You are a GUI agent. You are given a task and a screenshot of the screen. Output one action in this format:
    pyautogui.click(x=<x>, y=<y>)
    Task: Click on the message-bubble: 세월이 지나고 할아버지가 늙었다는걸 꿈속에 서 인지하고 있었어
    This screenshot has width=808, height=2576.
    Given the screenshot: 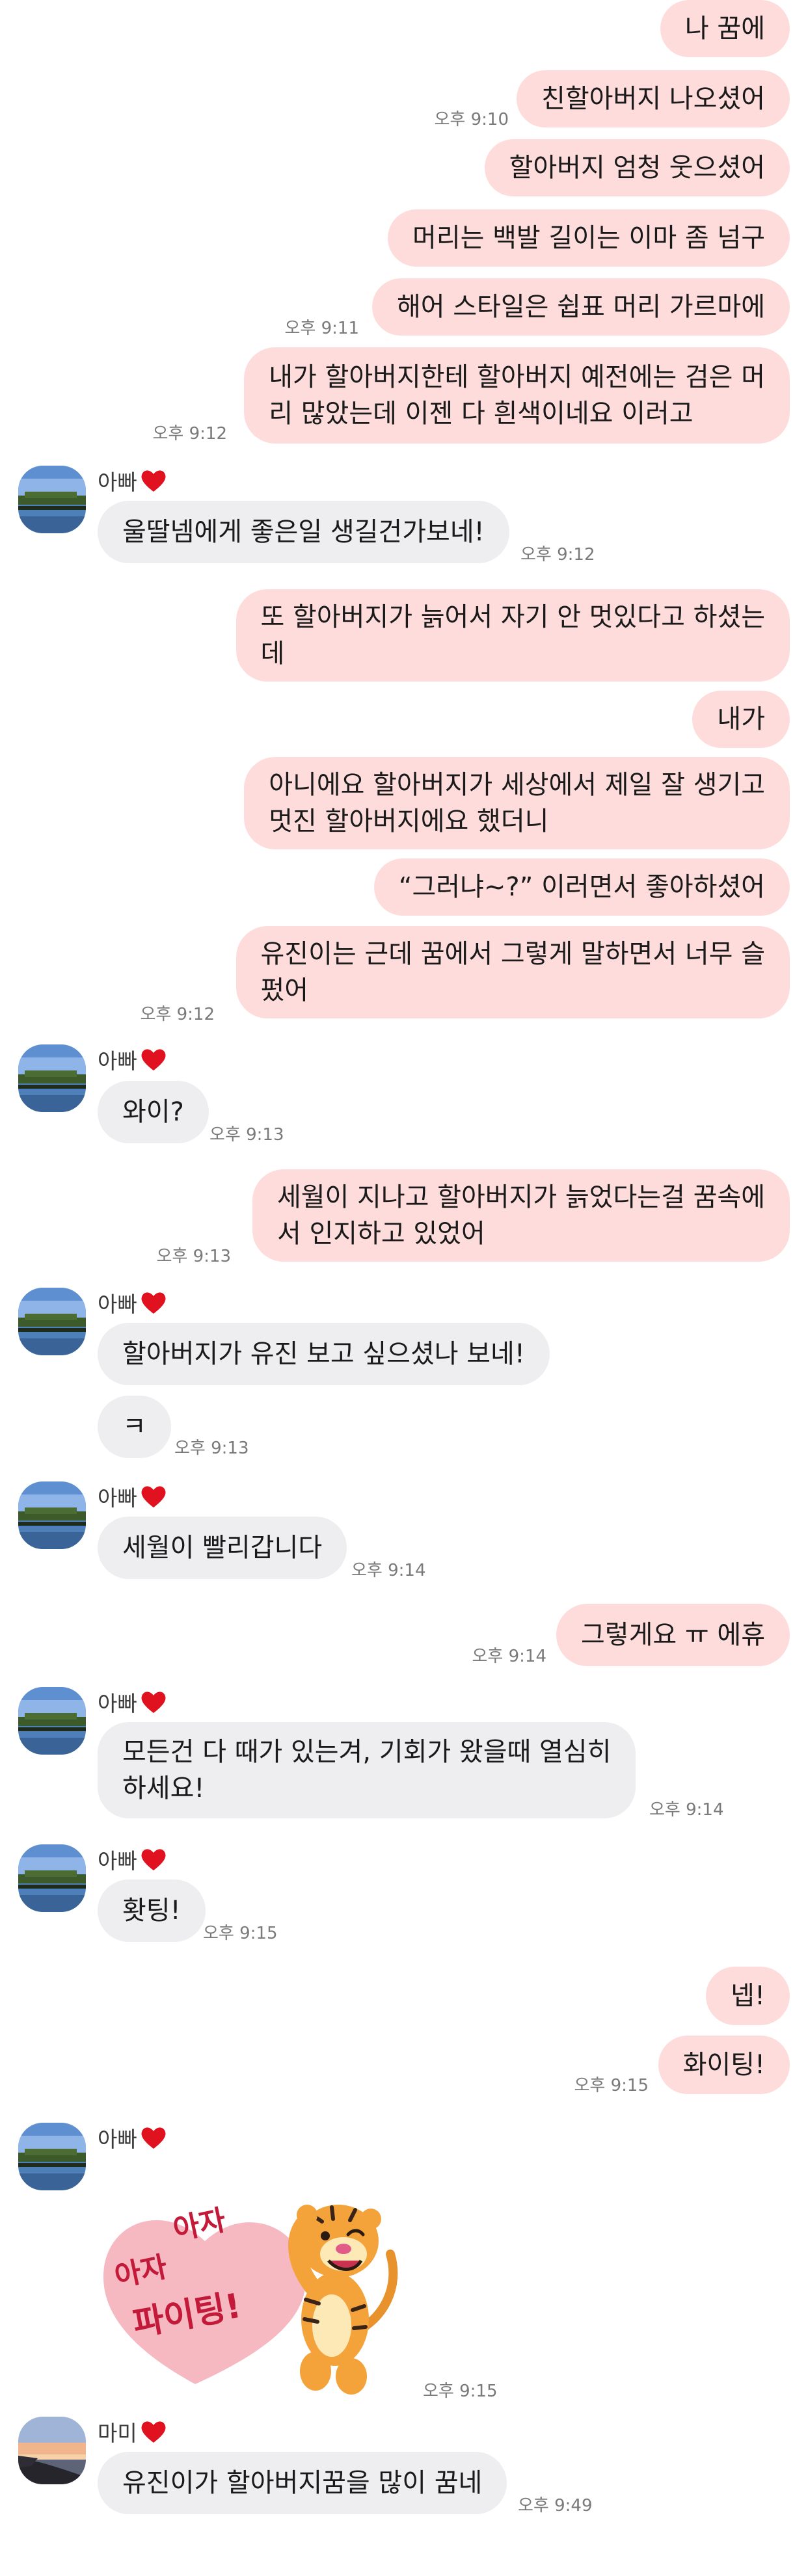 What is the action you would take?
    pyautogui.click(x=521, y=1215)
    